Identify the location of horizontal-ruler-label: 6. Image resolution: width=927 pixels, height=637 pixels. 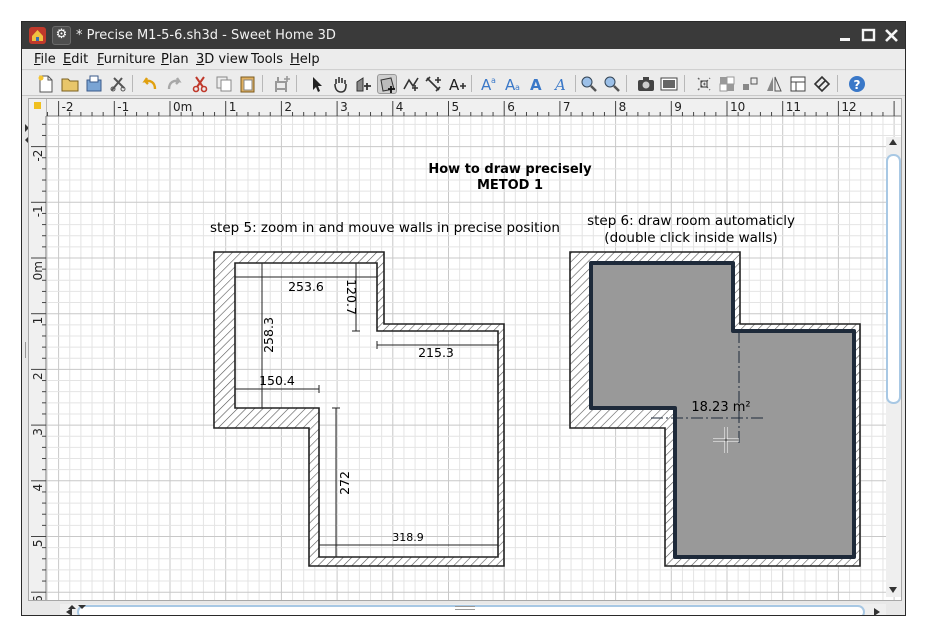
(511, 107).